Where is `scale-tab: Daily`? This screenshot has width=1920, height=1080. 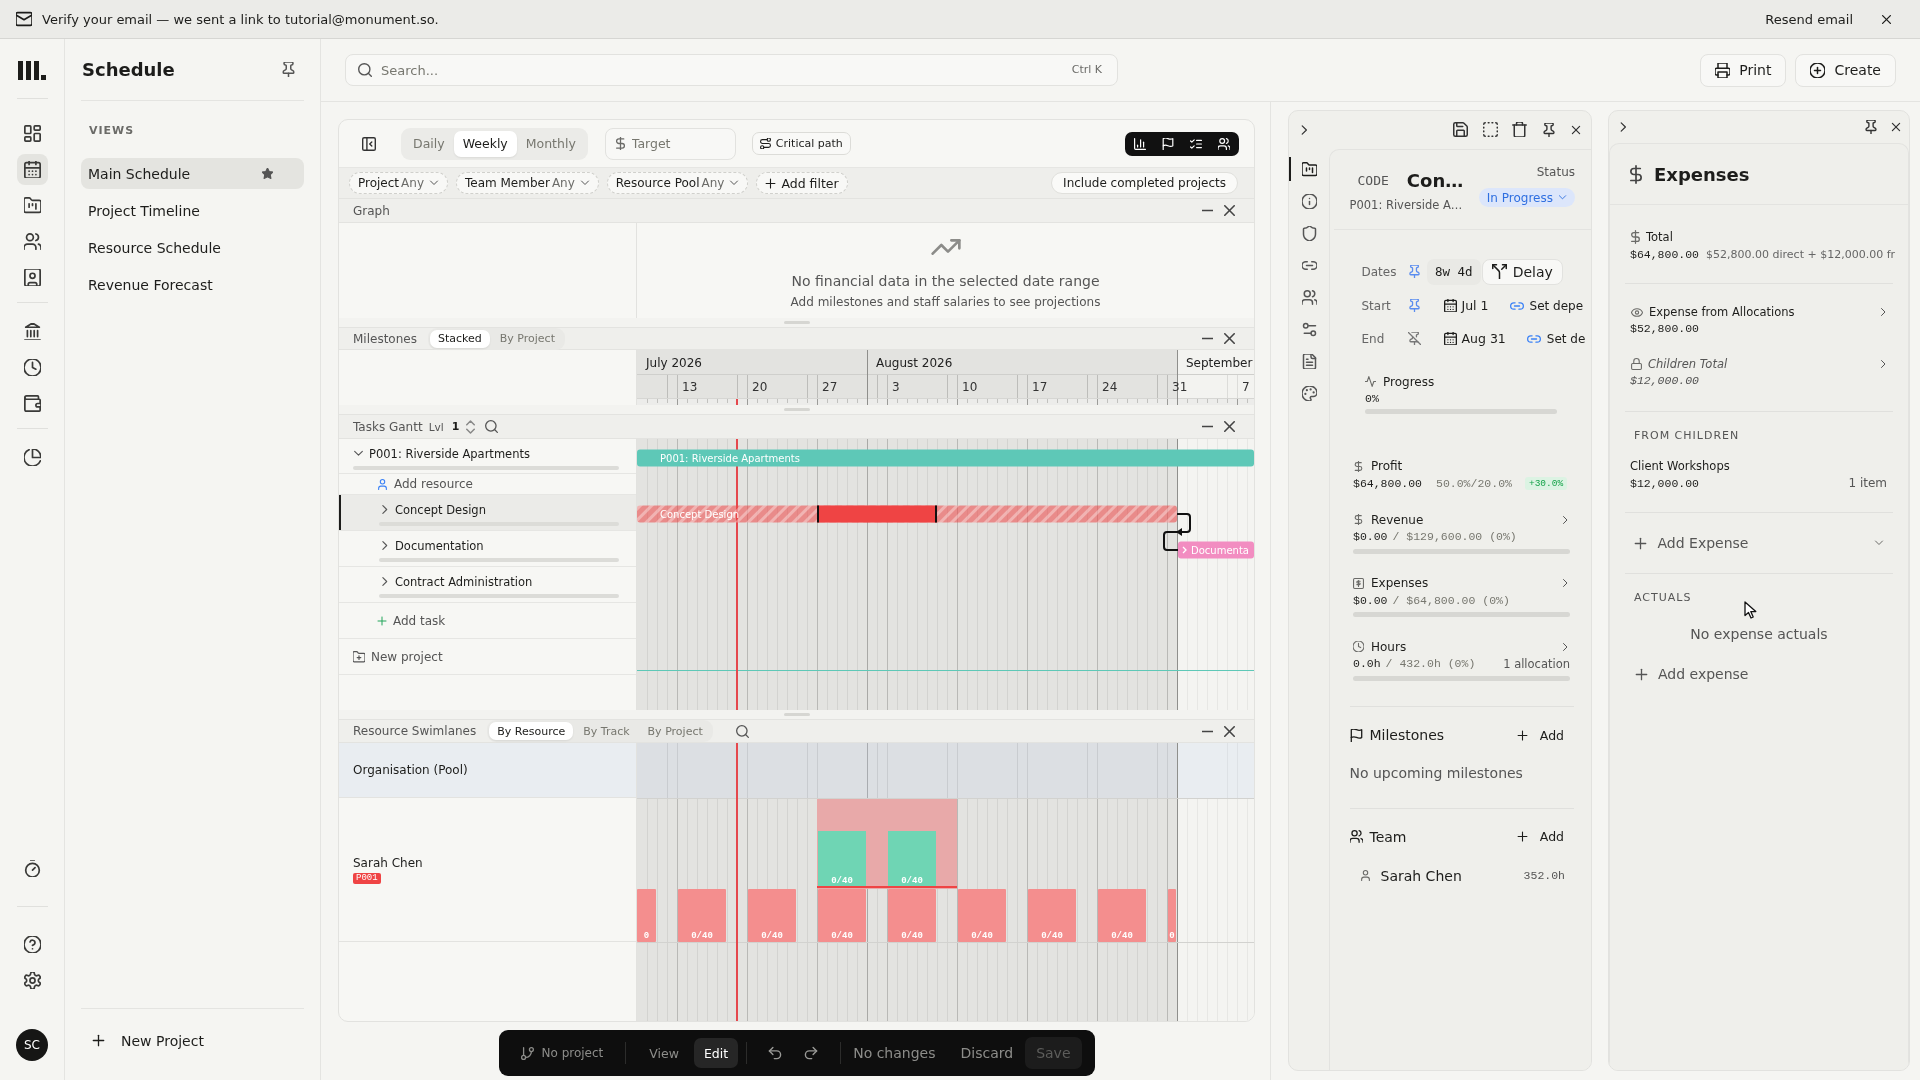 scale-tab: Daily is located at coordinates (429, 143).